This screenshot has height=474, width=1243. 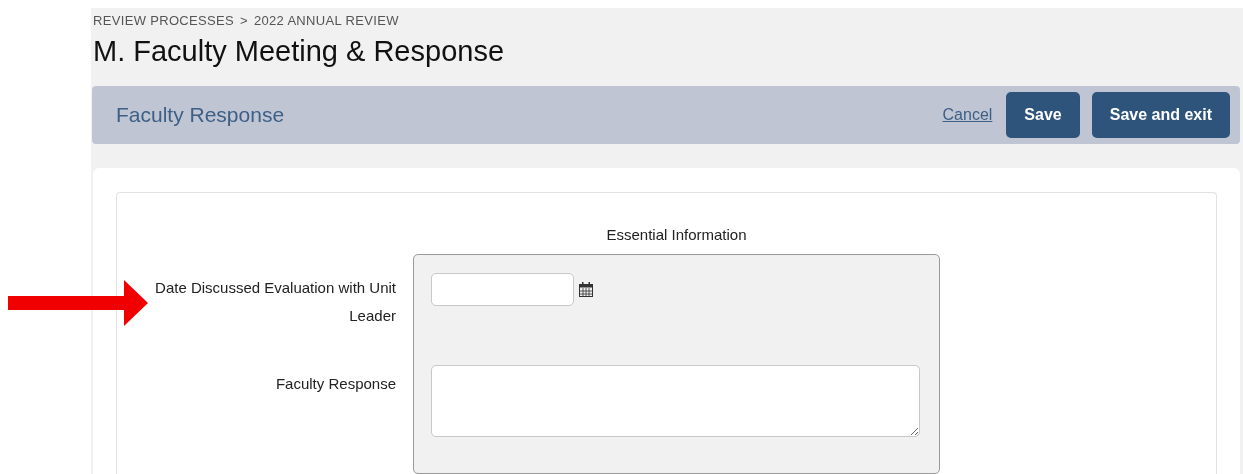 I want to click on cancel-link: Cancel, so click(x=967, y=114).